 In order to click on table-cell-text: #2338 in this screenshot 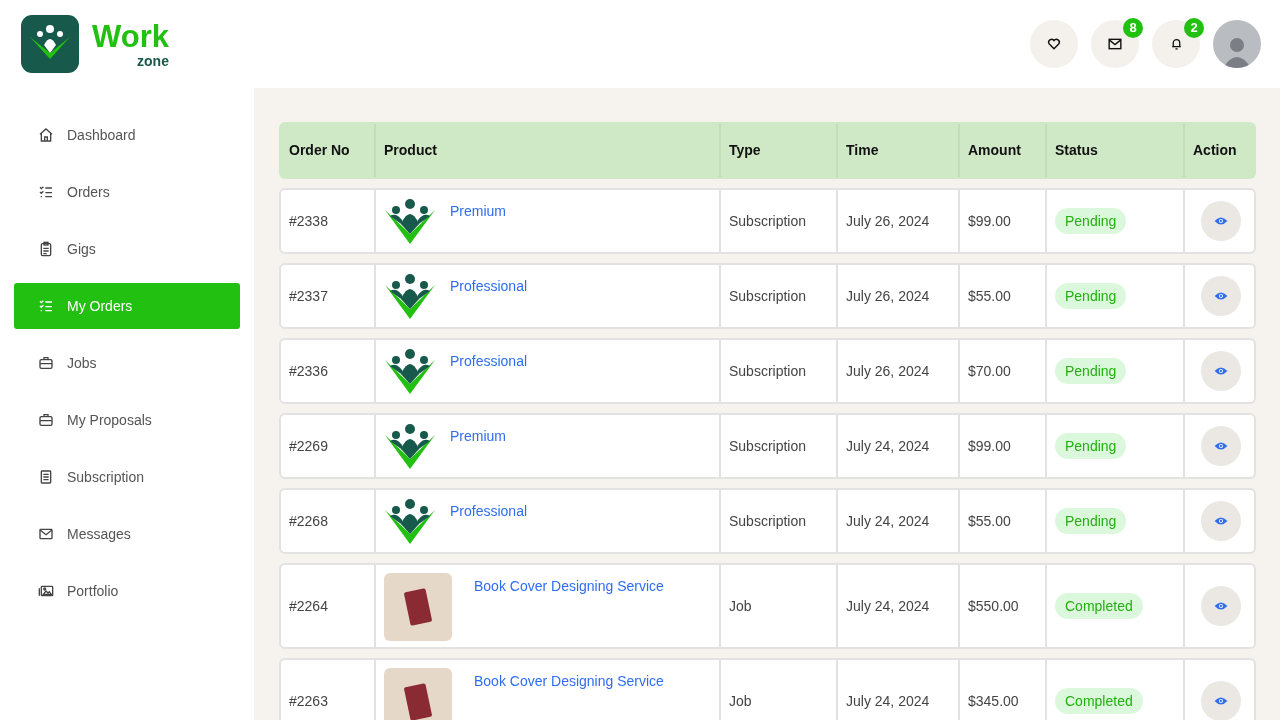, I will do `click(308, 221)`.